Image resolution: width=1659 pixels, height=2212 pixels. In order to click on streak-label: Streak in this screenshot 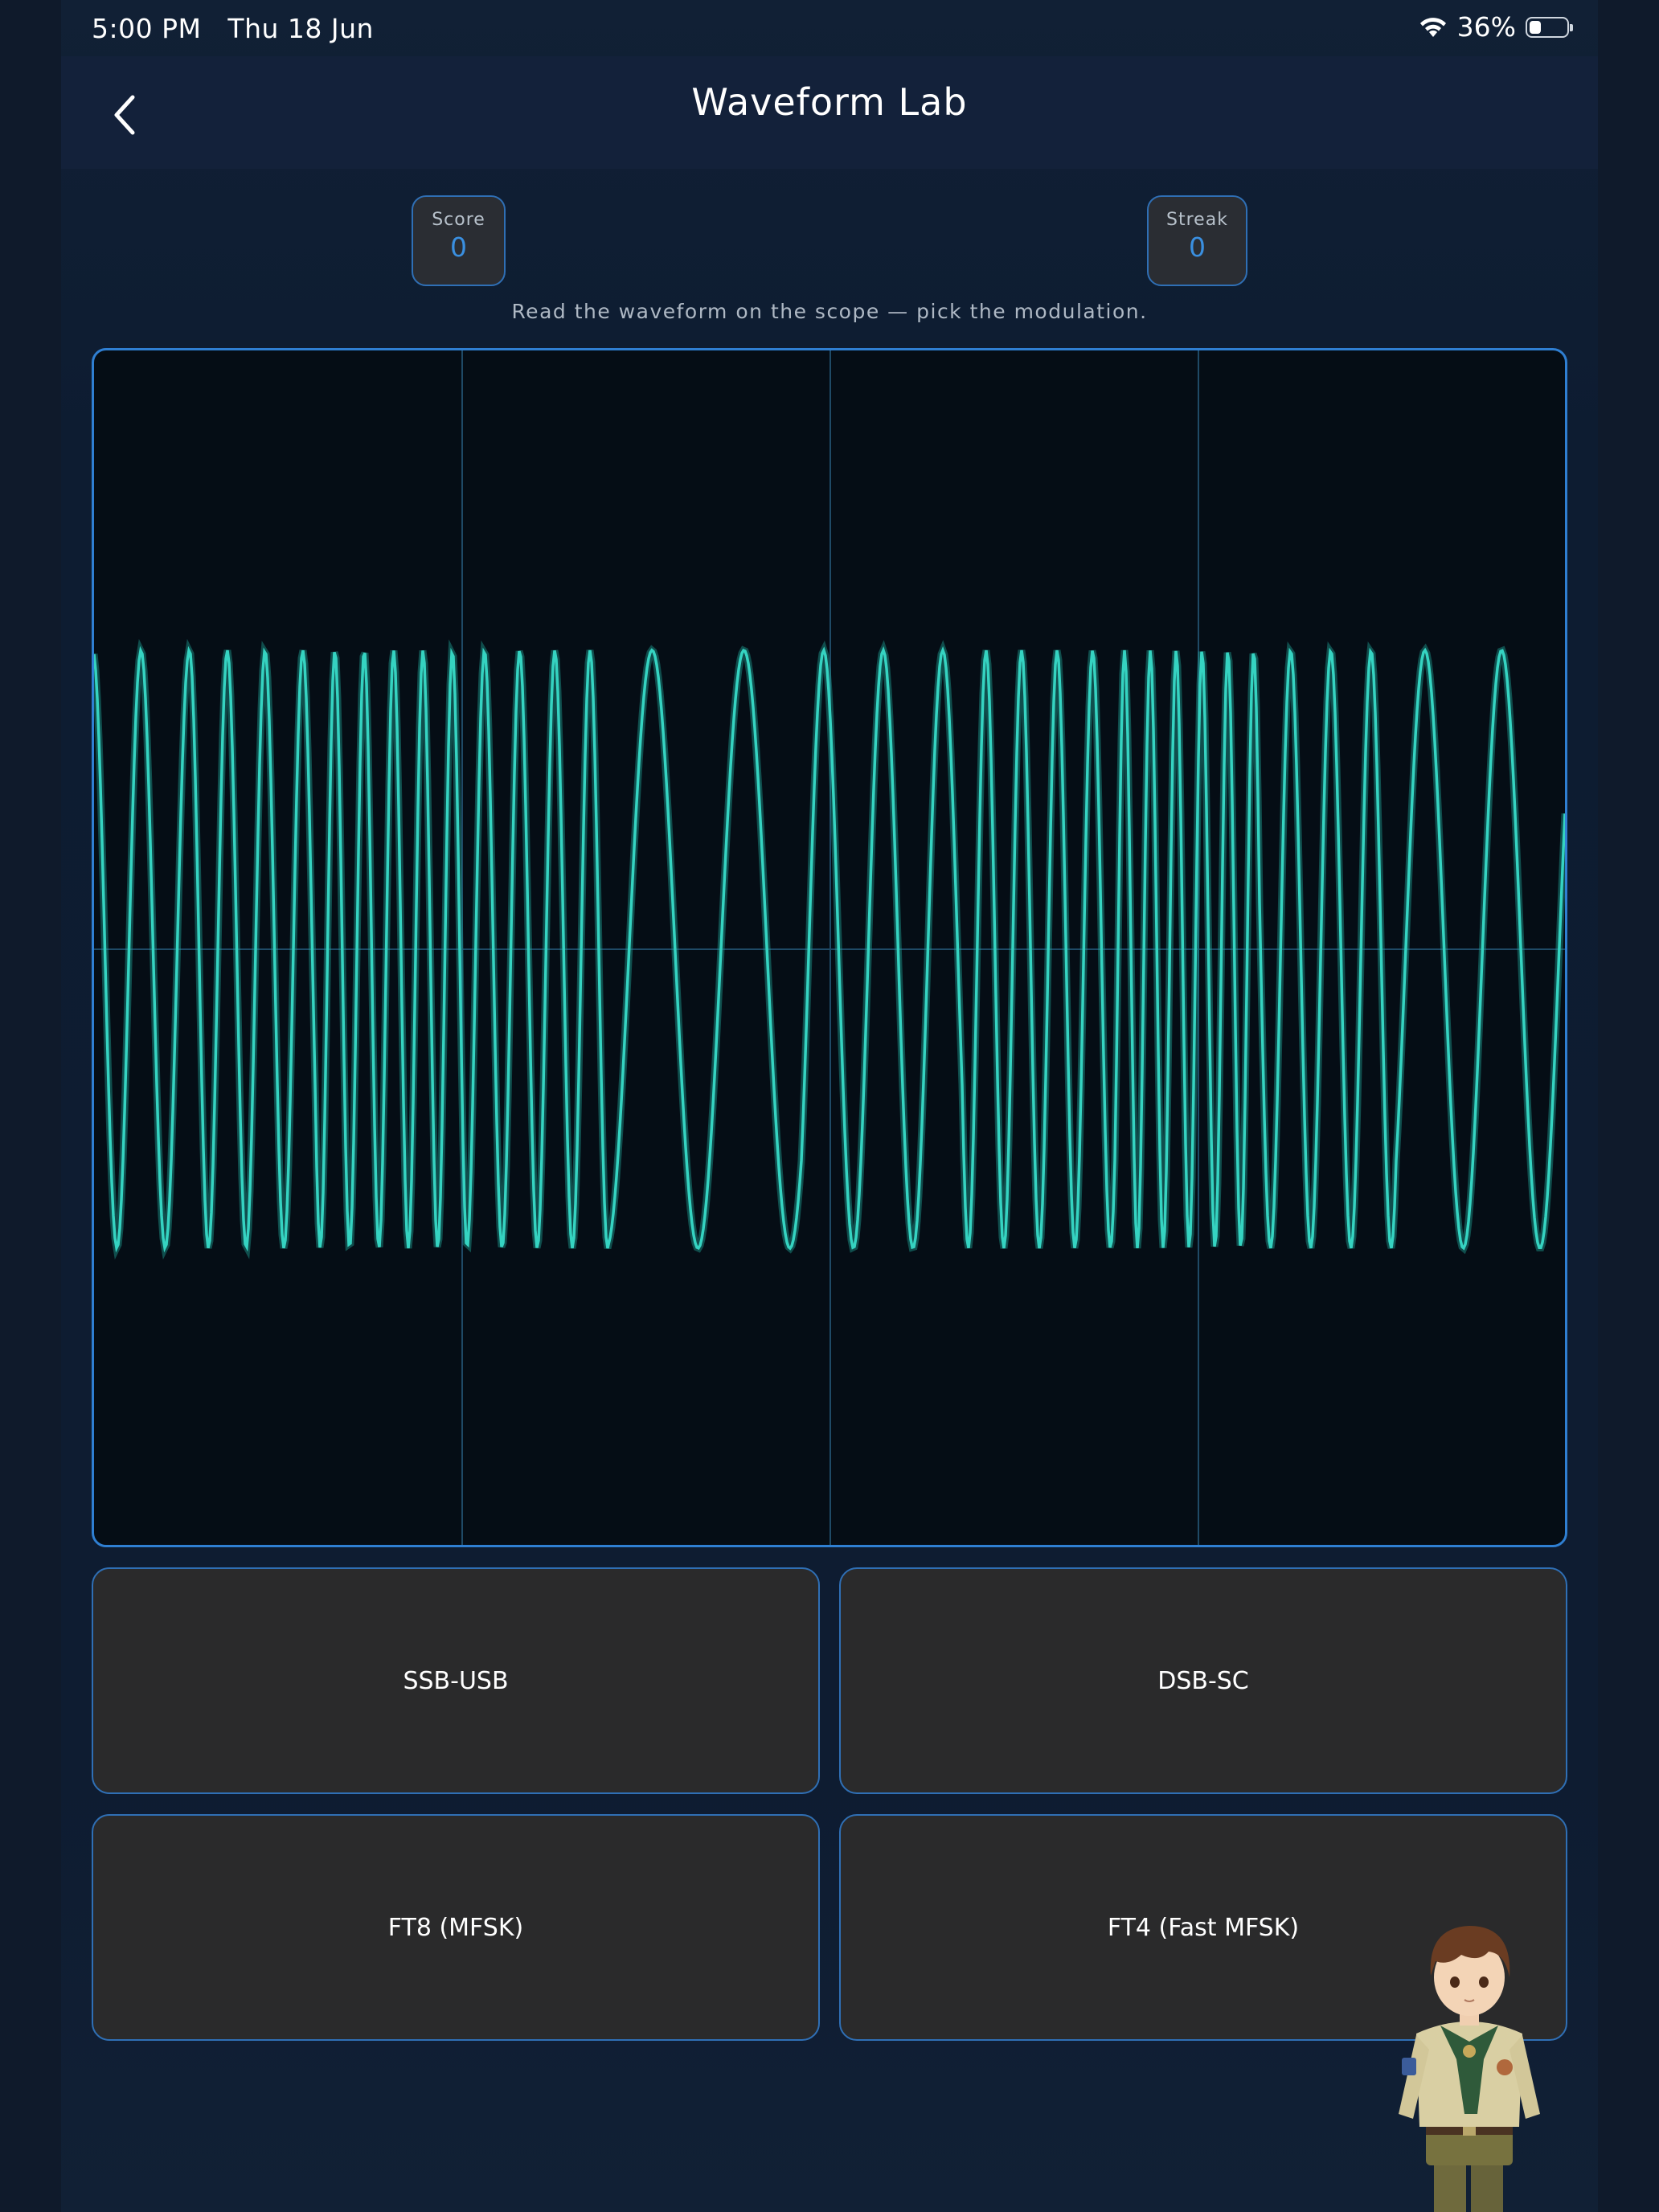, I will do `click(1197, 220)`.